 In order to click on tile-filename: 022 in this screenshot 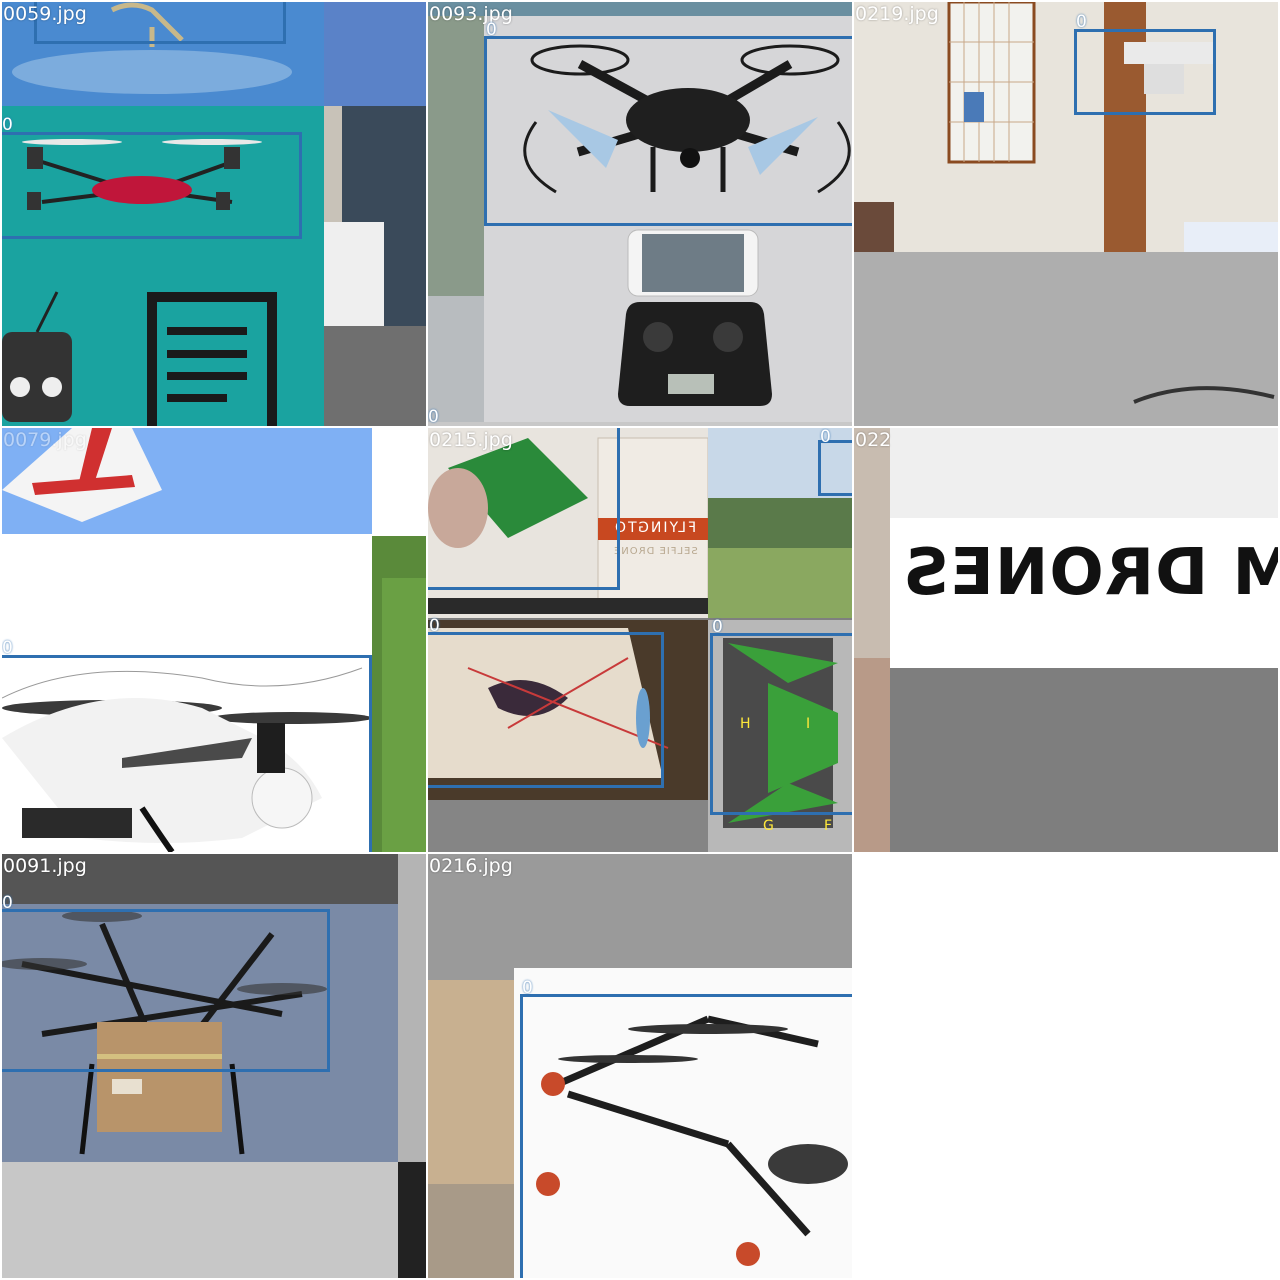, I will do `click(873, 440)`.